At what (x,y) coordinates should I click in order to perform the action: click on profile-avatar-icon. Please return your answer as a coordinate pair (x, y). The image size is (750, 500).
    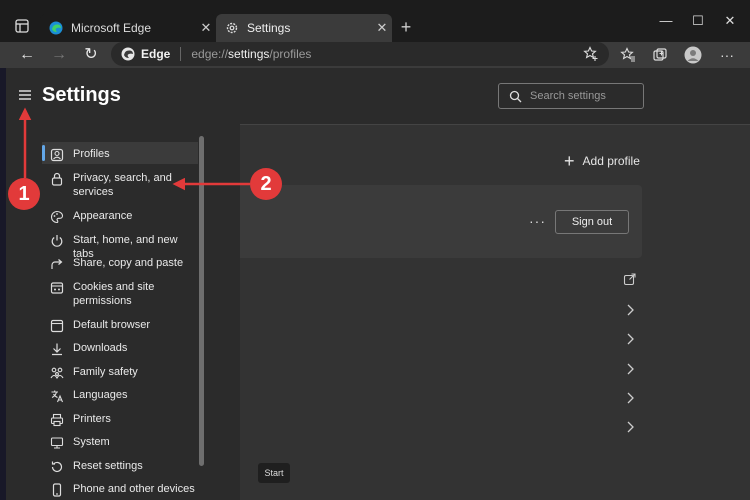
    Looking at the image, I should click on (693, 55).